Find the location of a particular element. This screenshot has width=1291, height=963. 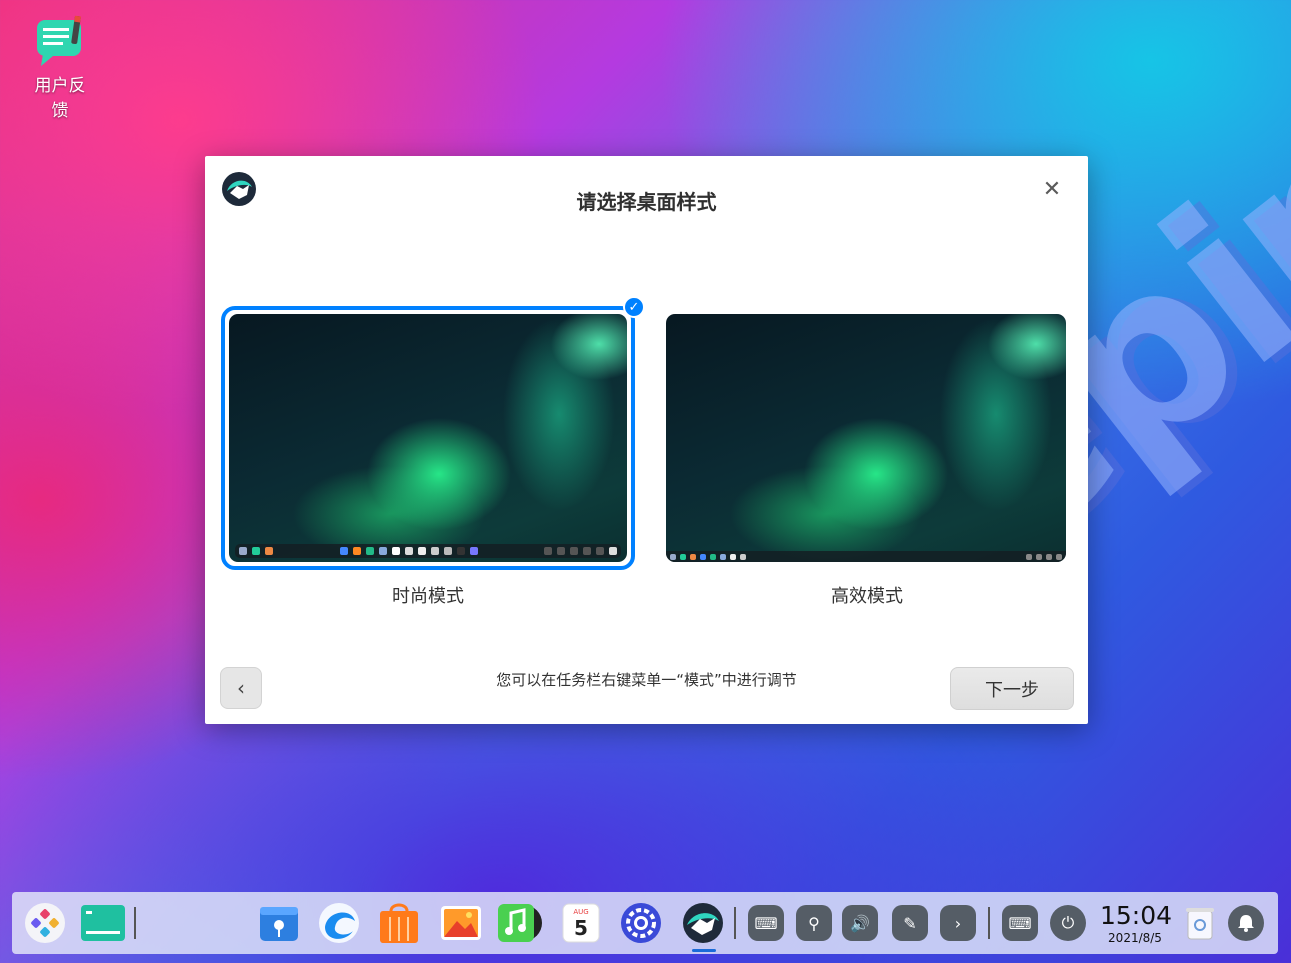

efficient-mode-preview is located at coordinates (866, 438).